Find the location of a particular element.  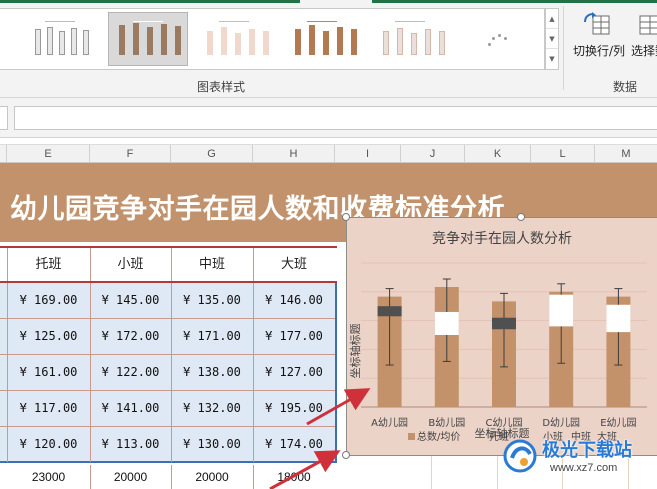

column-header: F is located at coordinates (130, 154).